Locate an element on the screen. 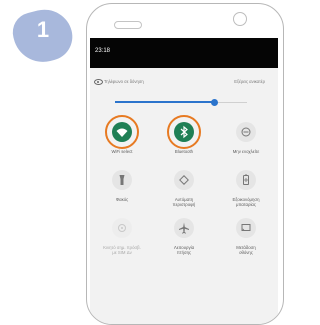  speaker-icon is located at coordinates (128, 25).